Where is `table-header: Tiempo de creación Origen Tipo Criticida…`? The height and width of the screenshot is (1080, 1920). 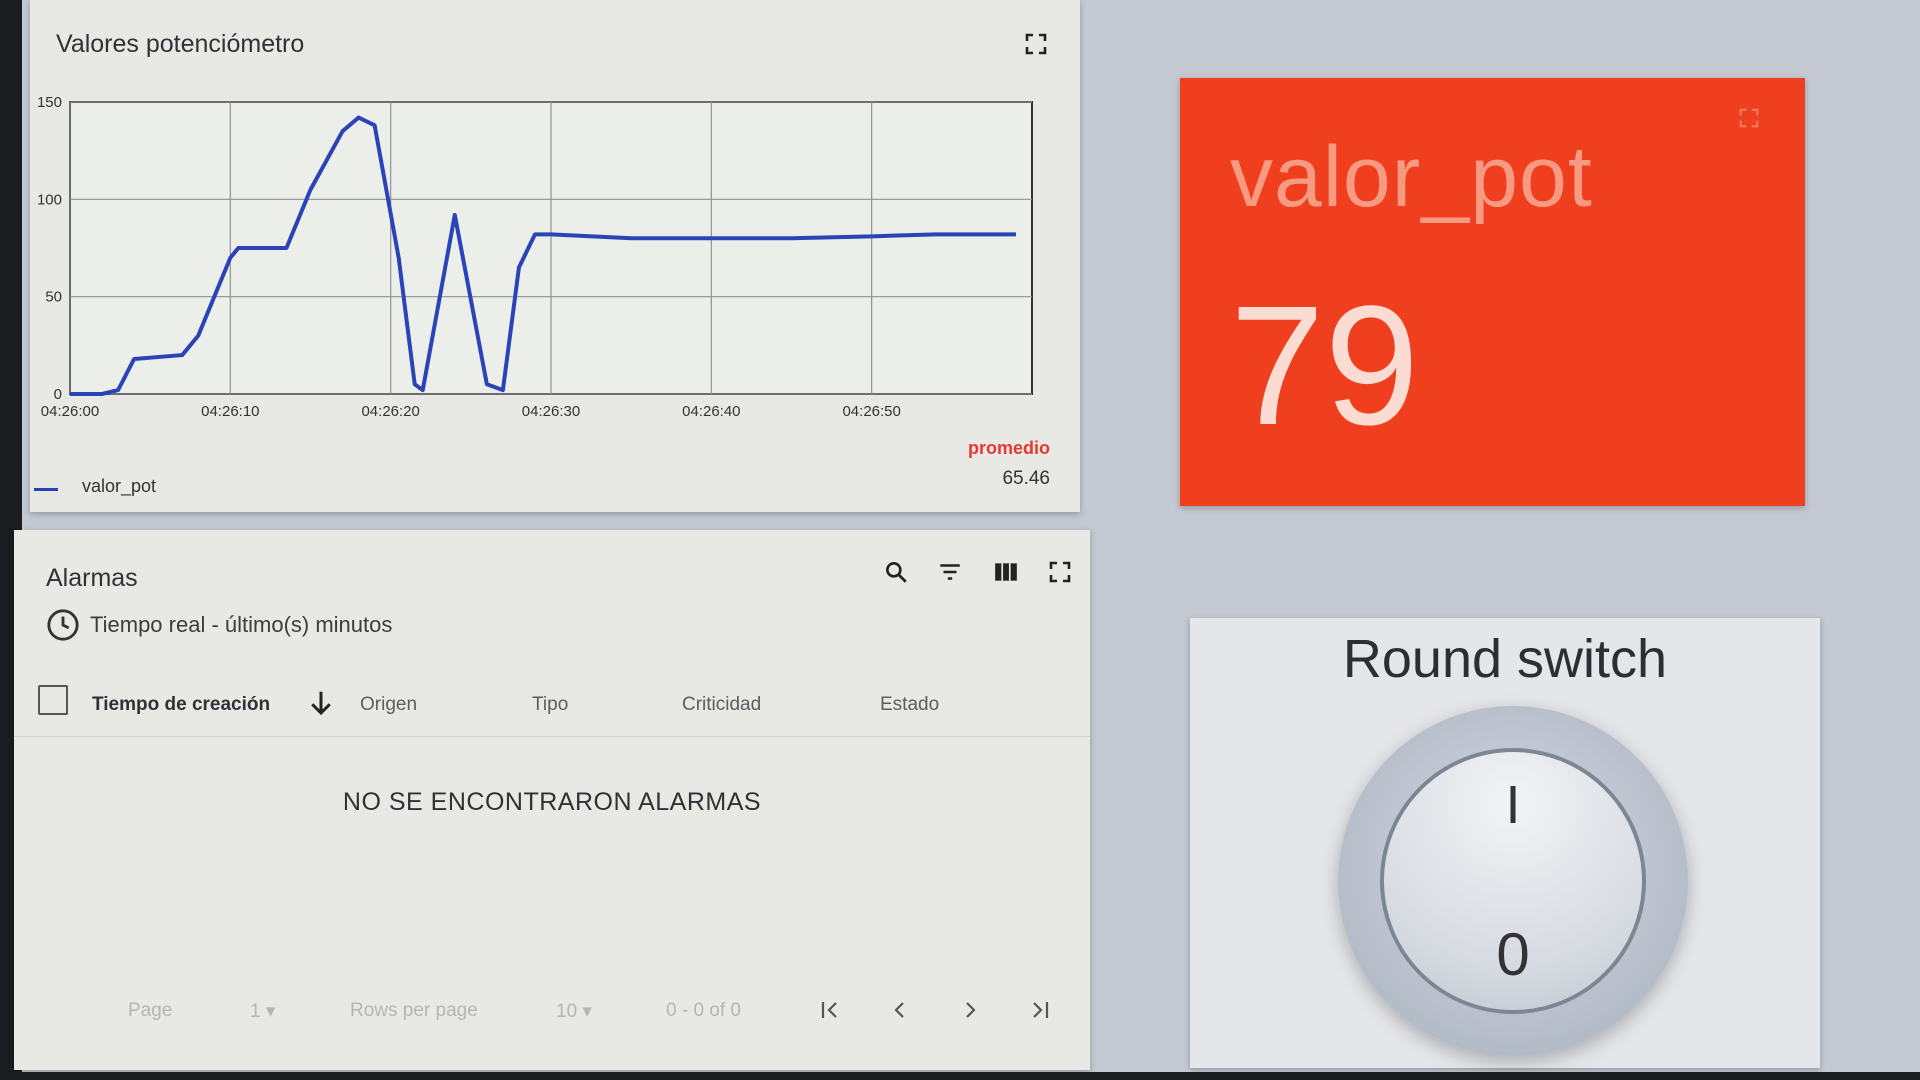 table-header: Tiempo de creación Origen Tipo Criticida… is located at coordinates (552, 706).